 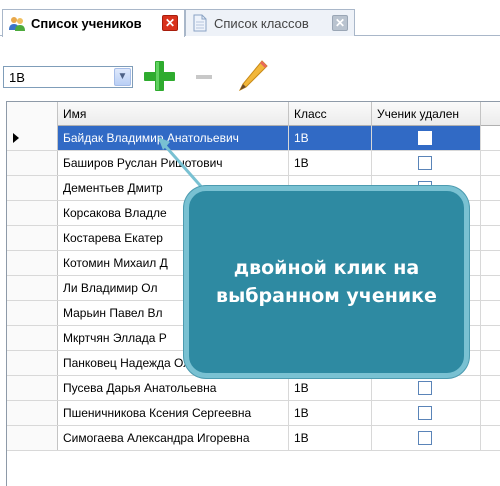 What do you see at coordinates (200, 23) in the screenshot?
I see `document-icon` at bounding box center [200, 23].